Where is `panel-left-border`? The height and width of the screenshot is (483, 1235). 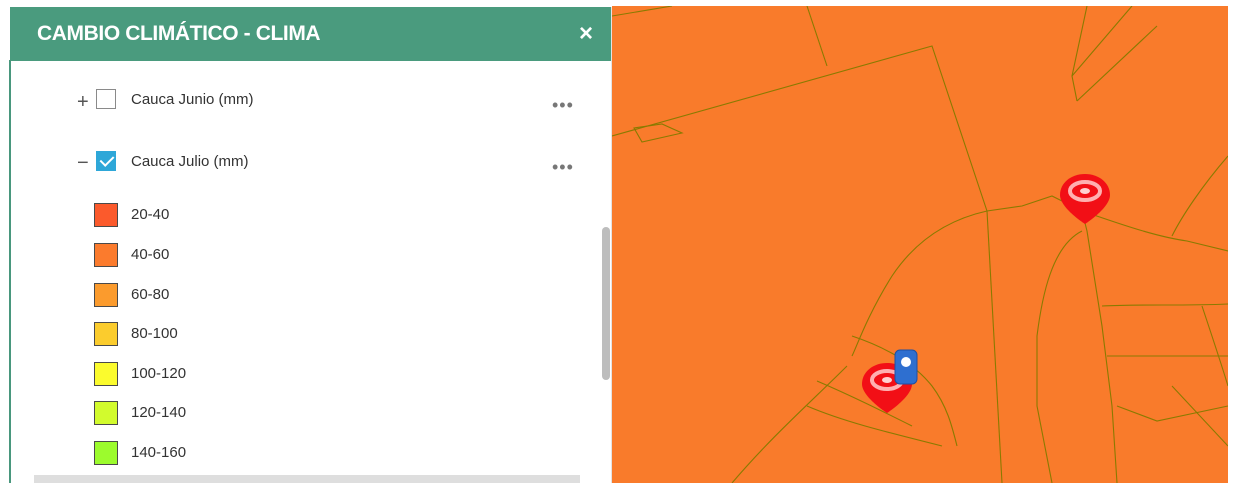
panel-left-border is located at coordinates (10, 271).